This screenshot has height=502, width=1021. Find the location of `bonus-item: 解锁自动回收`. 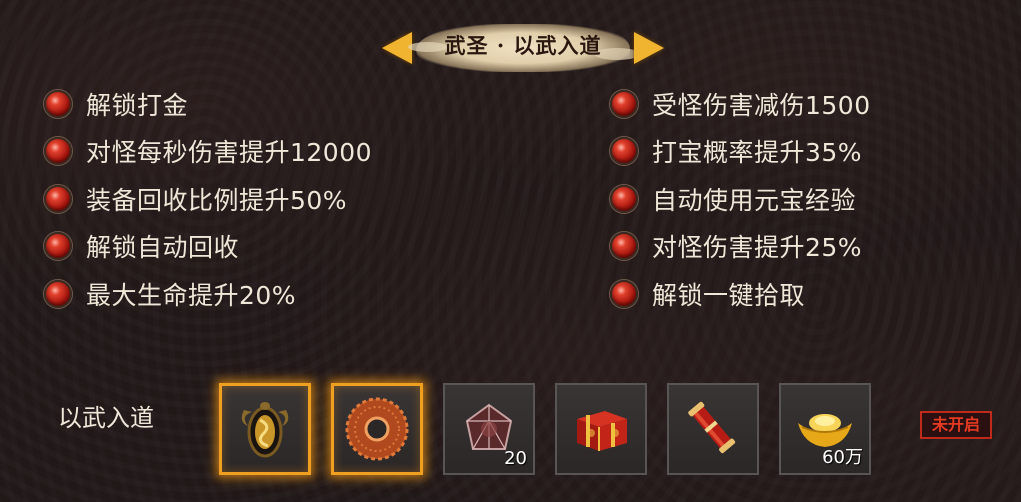

bonus-item: 解锁自动回收 is located at coordinates (208, 247).